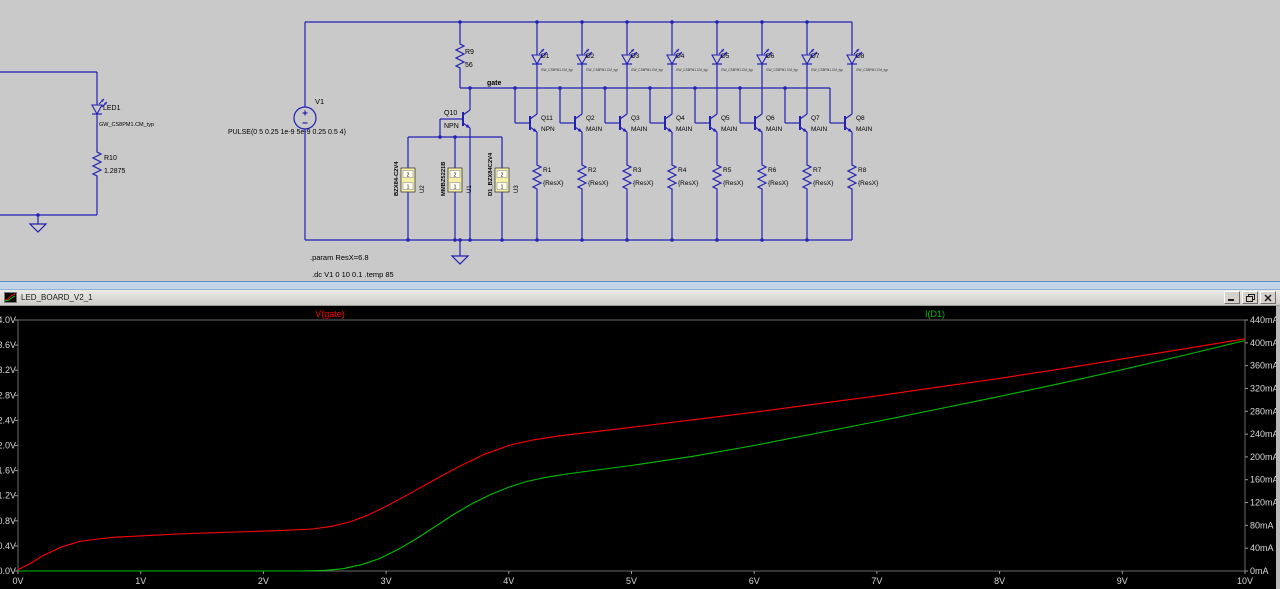 This screenshot has height=589, width=1280. Describe the element at coordinates (1262, 548) in the screenshot. I see `svg-text: 40mA` at that location.